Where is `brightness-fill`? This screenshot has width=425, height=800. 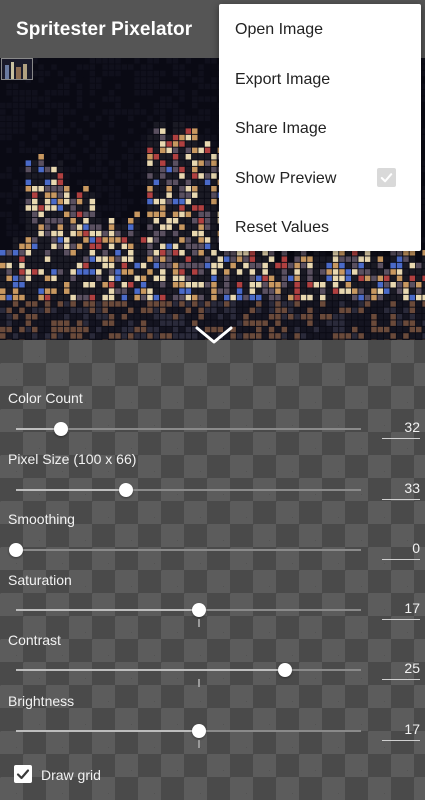
brightness-fill is located at coordinates (107, 731).